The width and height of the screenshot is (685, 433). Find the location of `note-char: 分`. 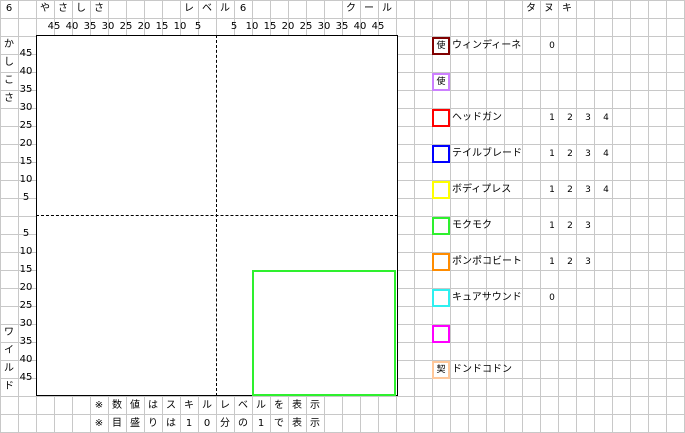

note-char: 分 is located at coordinates (225, 423).